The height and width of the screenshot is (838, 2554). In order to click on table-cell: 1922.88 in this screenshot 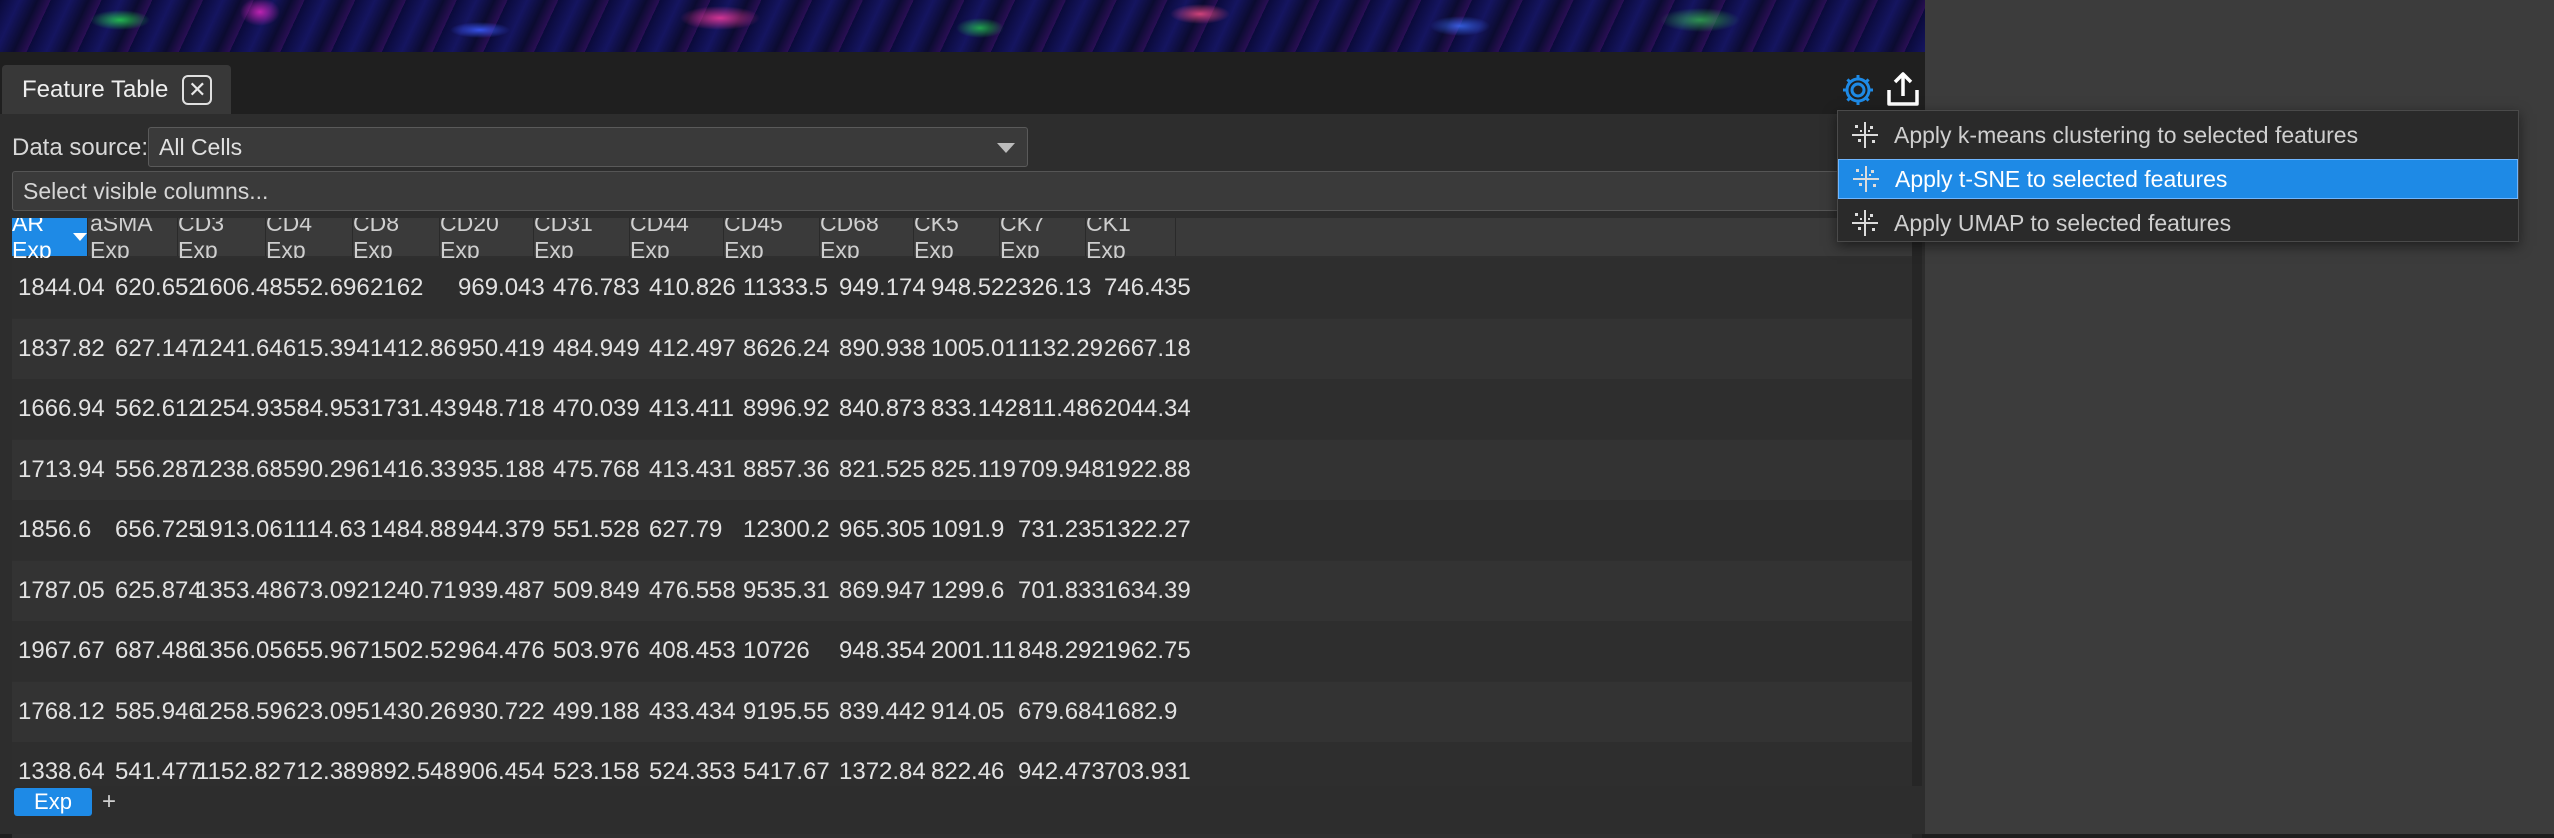, I will do `click(1147, 469)`.